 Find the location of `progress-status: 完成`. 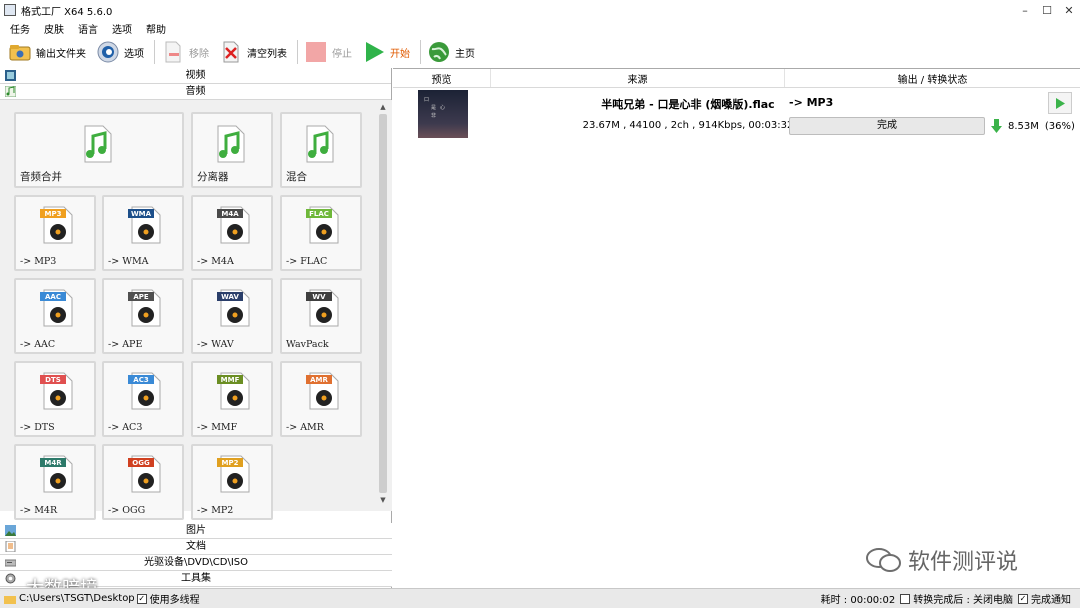

progress-status: 完成 is located at coordinates (887, 126).